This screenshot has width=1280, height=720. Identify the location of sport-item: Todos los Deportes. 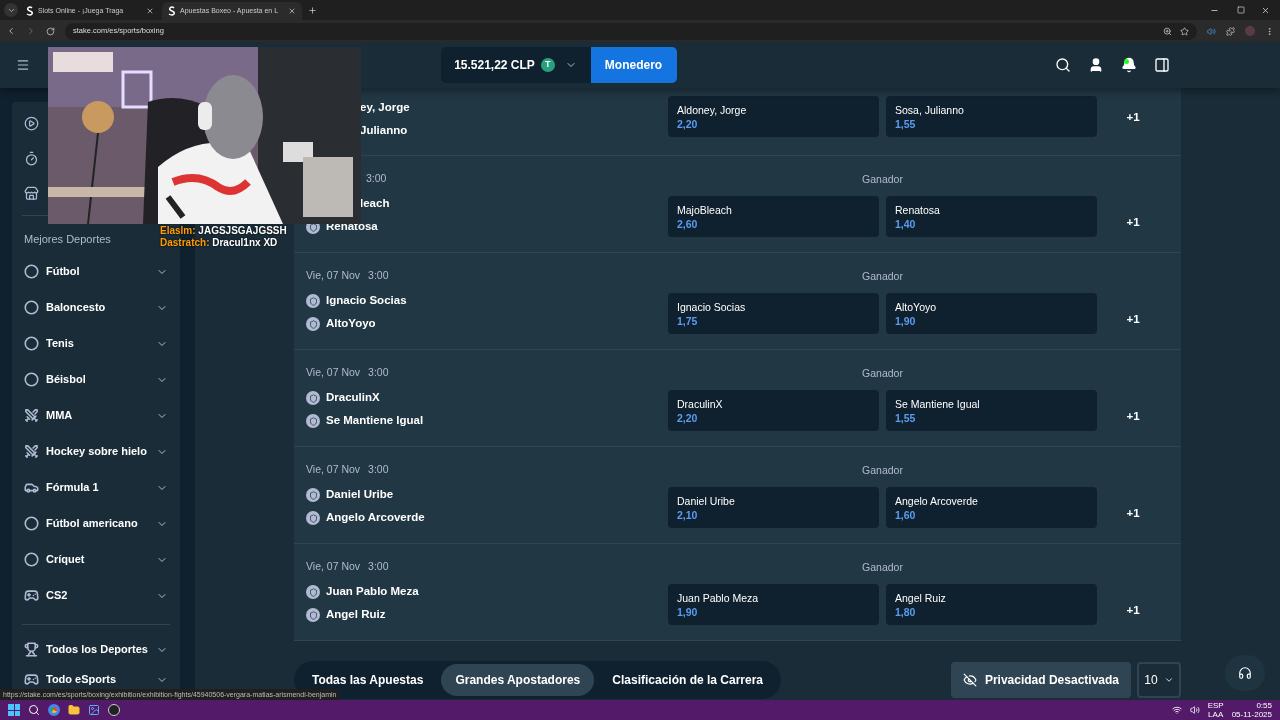
(96, 649).